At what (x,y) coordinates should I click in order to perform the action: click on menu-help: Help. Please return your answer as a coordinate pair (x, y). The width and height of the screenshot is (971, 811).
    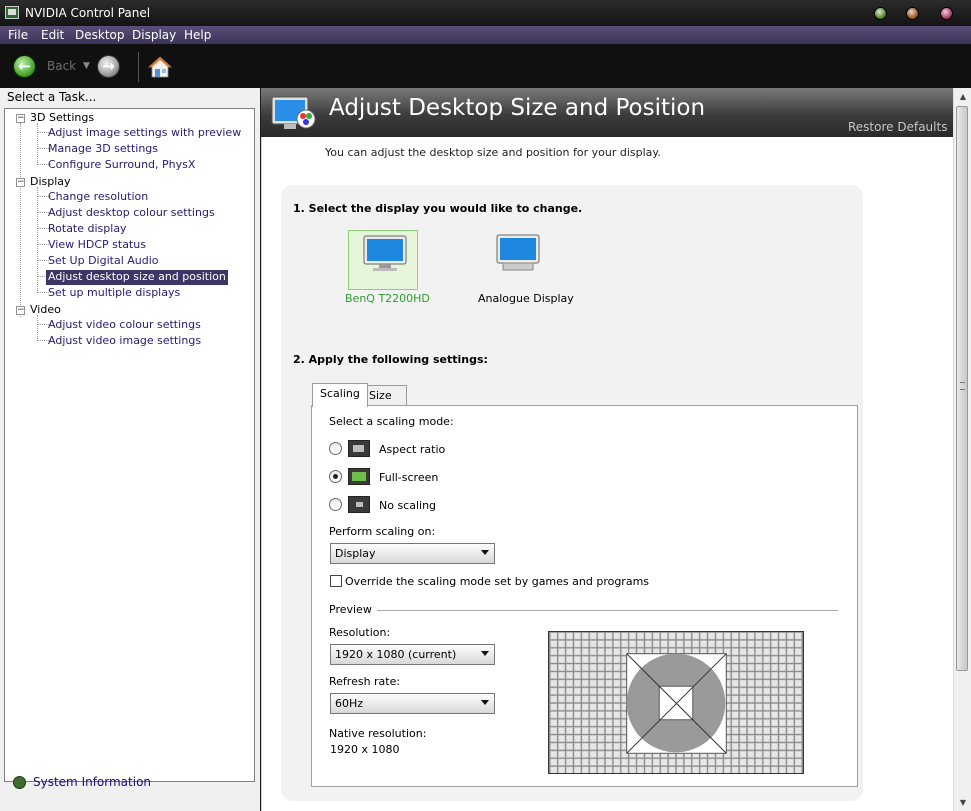
    Looking at the image, I should click on (197, 35).